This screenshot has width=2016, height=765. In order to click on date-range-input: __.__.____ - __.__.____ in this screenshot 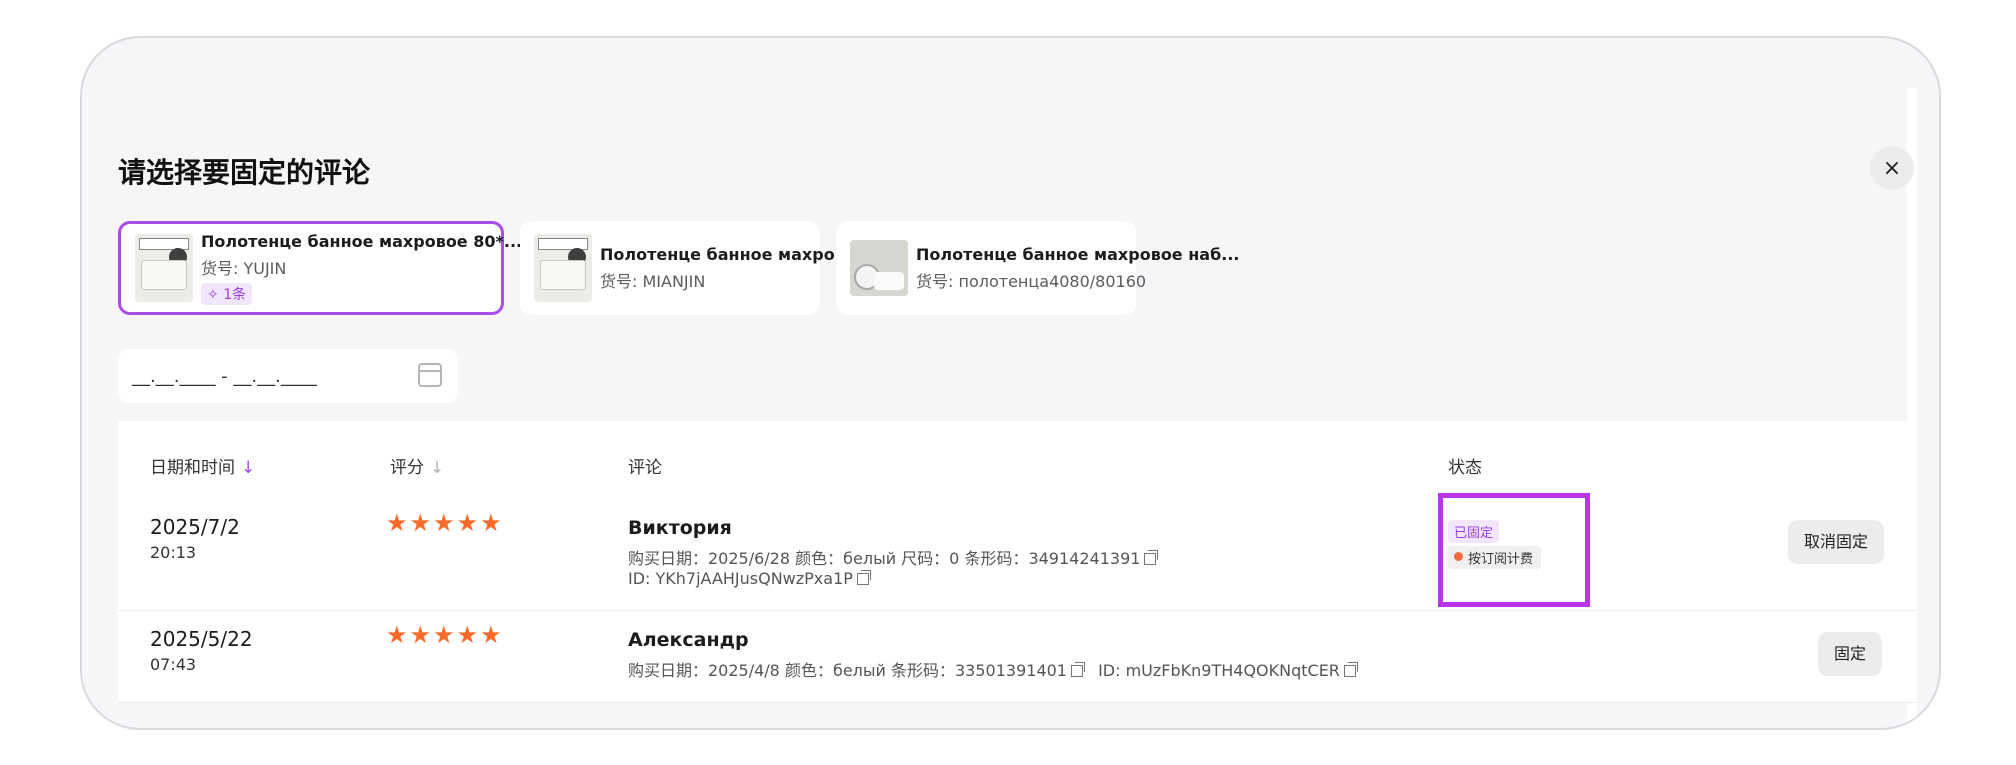, I will do `click(288, 376)`.